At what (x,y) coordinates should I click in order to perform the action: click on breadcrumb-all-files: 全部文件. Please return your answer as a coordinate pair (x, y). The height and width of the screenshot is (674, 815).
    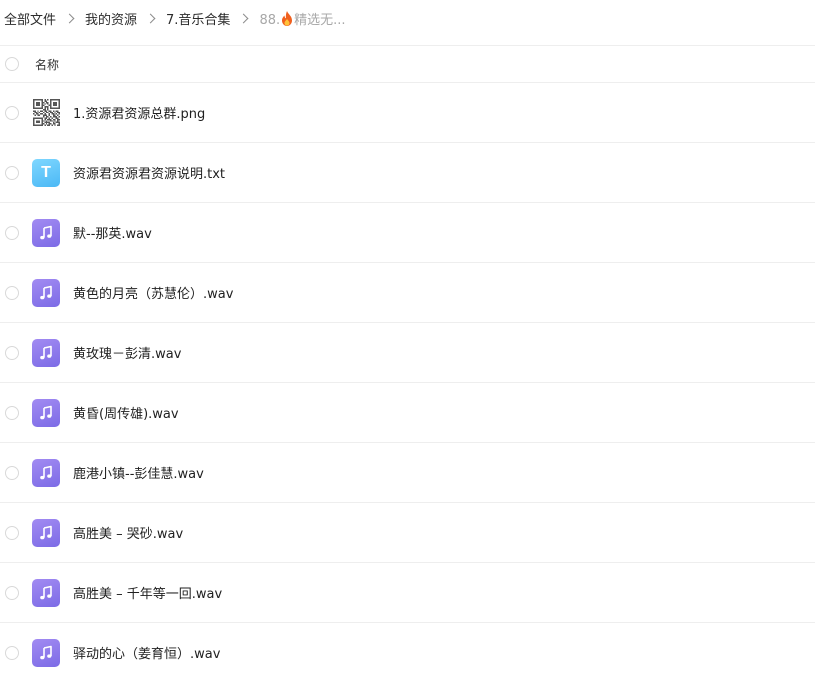
    Looking at the image, I should click on (30, 18).